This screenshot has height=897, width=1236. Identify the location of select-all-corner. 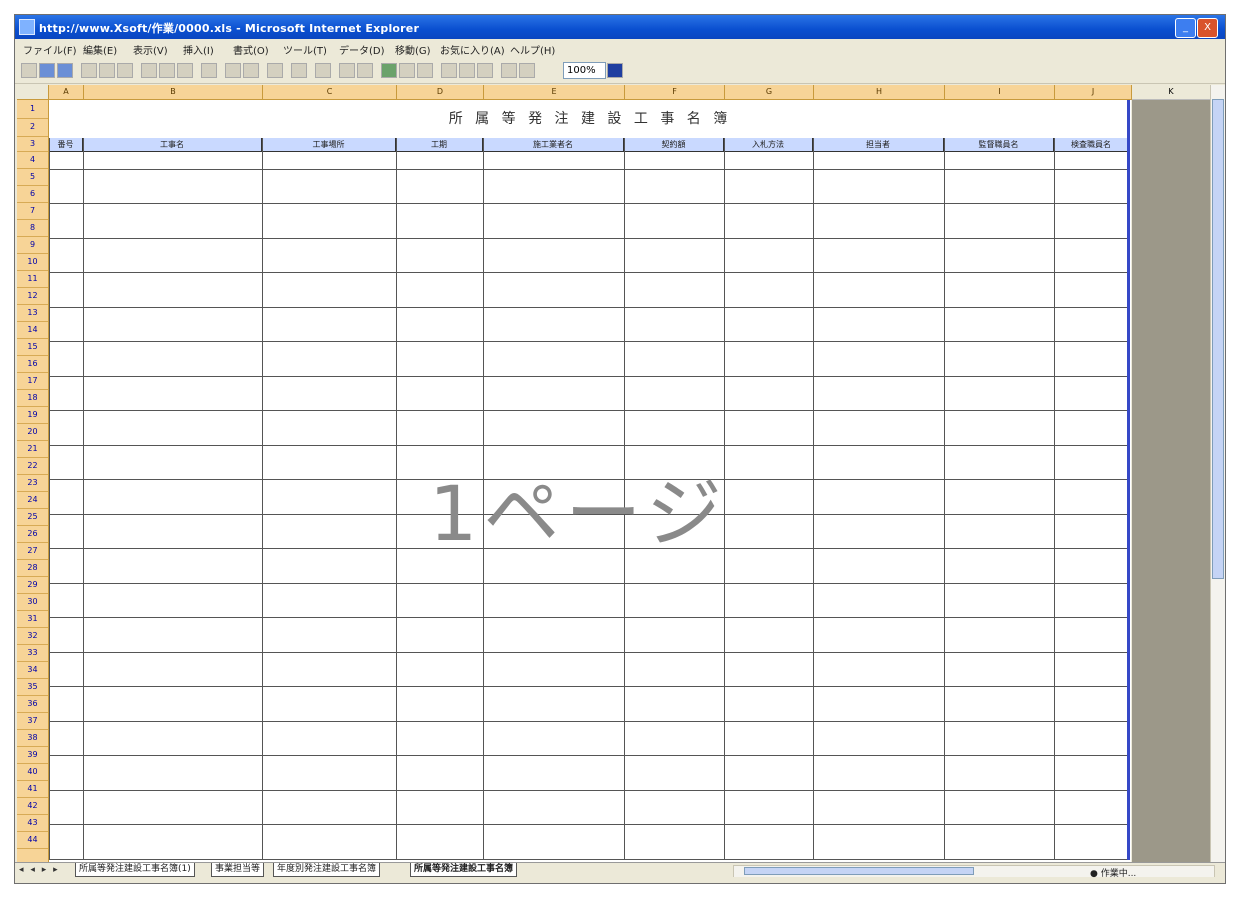
(33, 92).